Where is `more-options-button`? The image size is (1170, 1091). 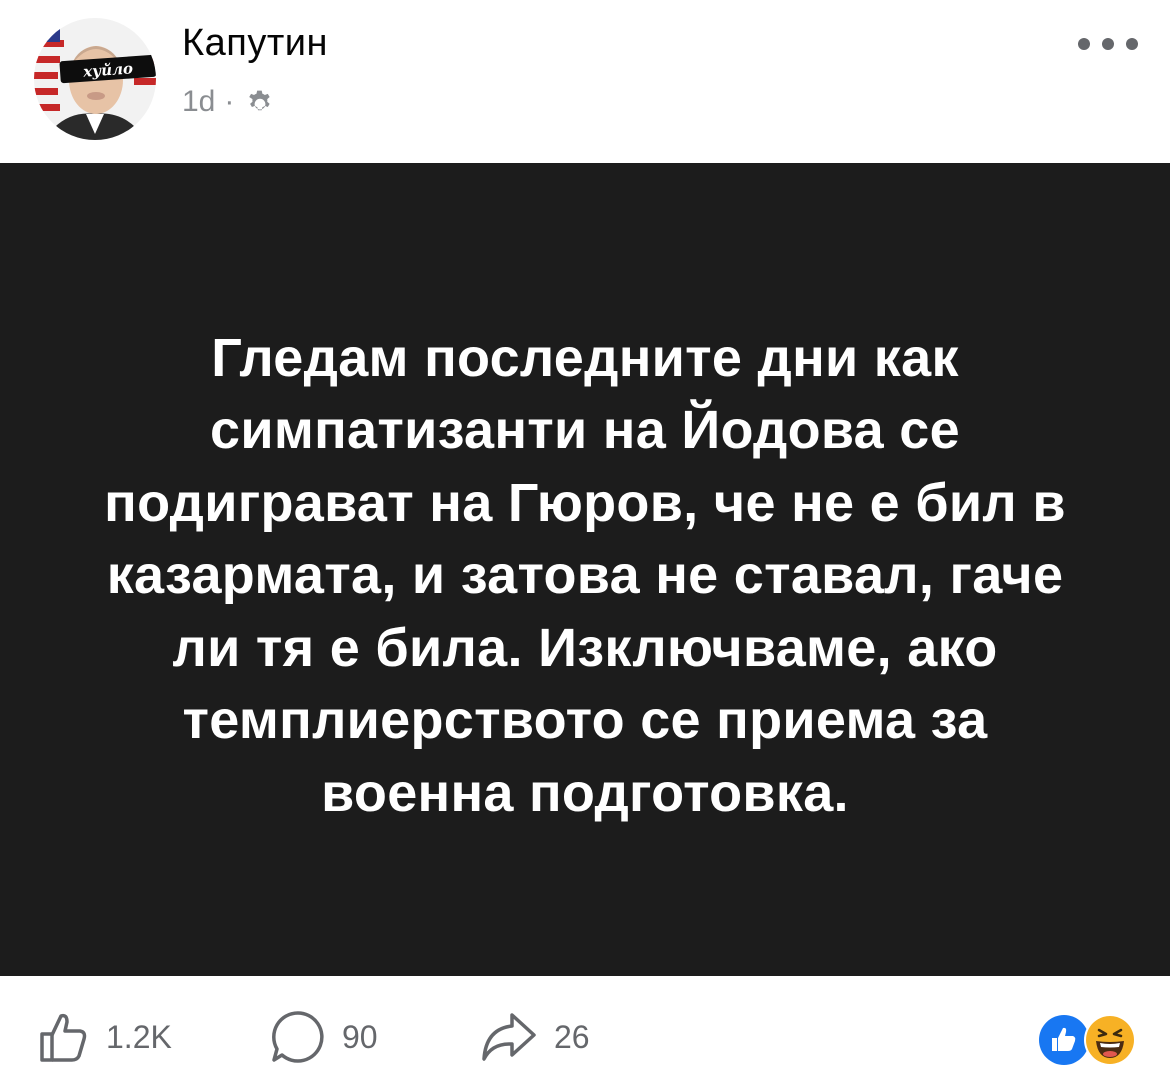
more-options-button is located at coordinates (1108, 44).